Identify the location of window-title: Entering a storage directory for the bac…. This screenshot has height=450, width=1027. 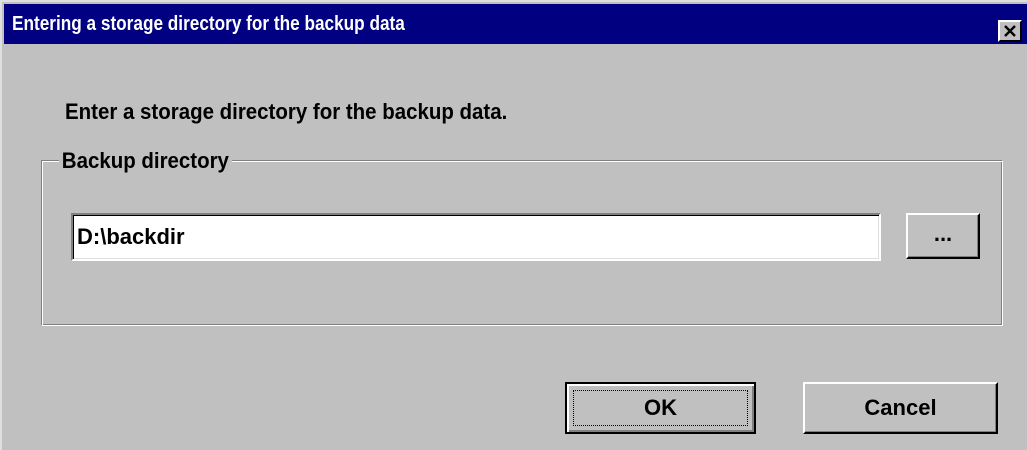
(208, 24).